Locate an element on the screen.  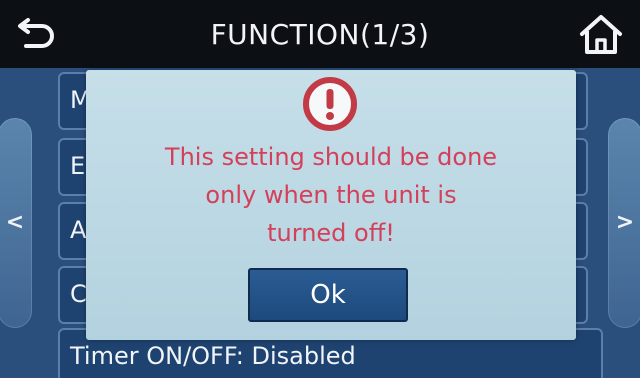
list-item-label: A is located at coordinates (78, 230).